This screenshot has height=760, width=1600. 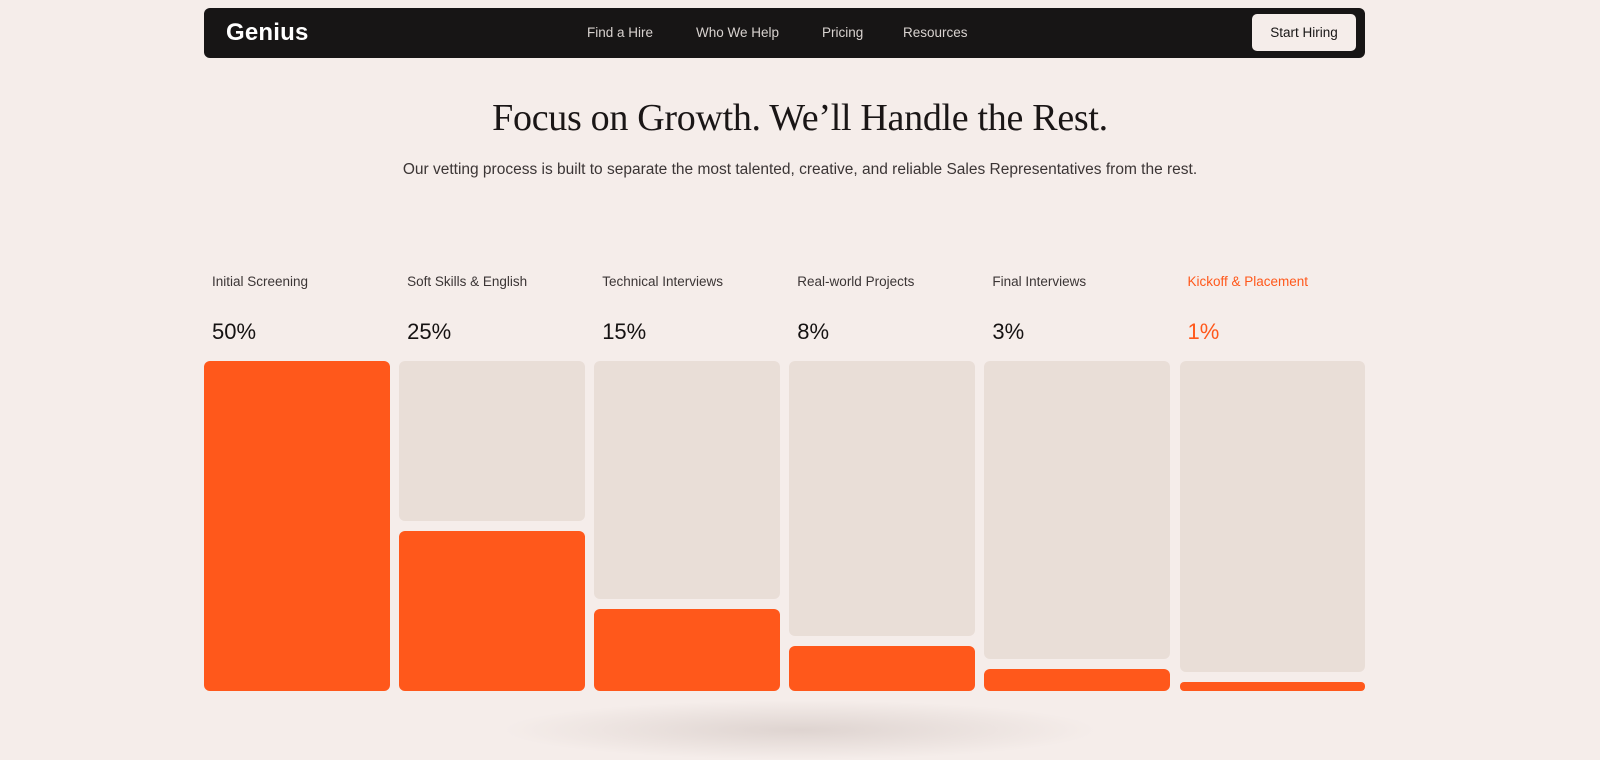 What do you see at coordinates (800, 730) in the screenshot?
I see `bottom-shadow` at bounding box center [800, 730].